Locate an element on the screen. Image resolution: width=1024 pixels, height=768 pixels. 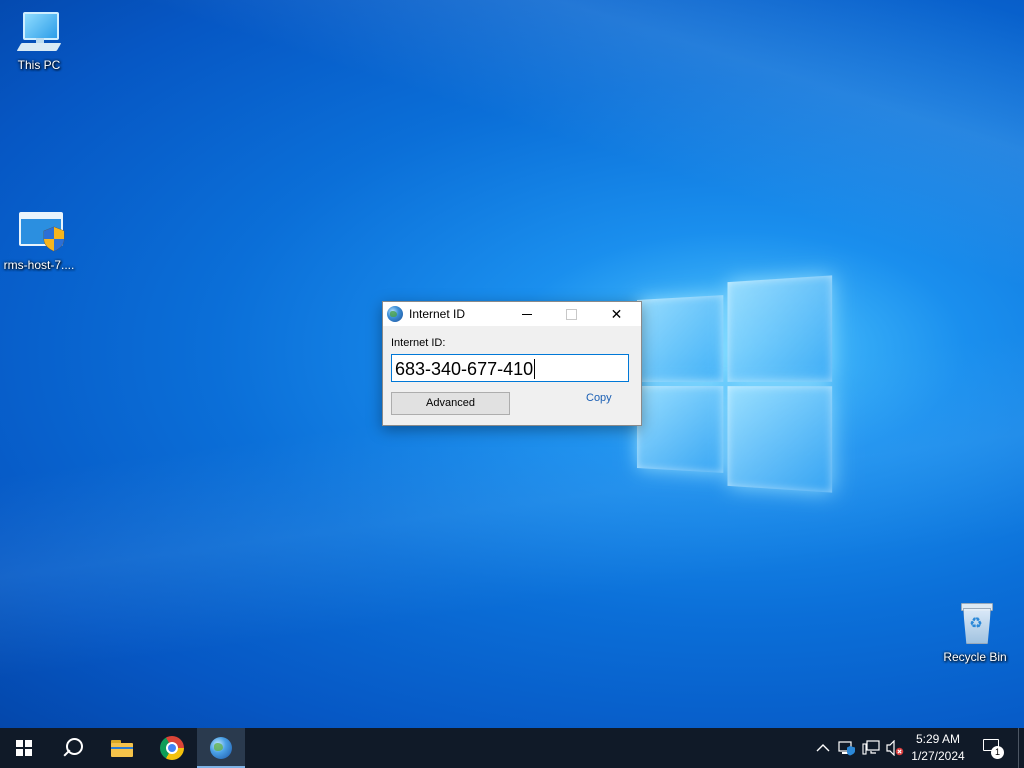
search-icon is located at coordinates (72, 748).